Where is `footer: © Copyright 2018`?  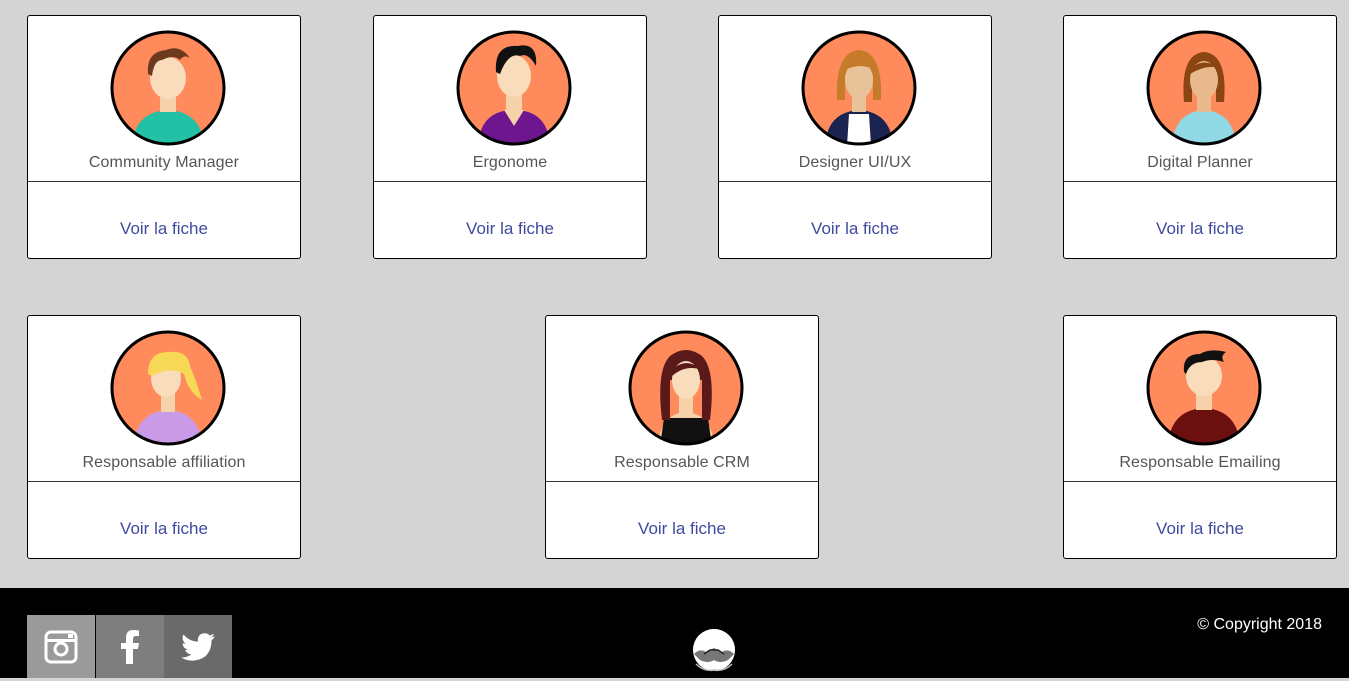
footer: © Copyright 2018 is located at coordinates (674, 633).